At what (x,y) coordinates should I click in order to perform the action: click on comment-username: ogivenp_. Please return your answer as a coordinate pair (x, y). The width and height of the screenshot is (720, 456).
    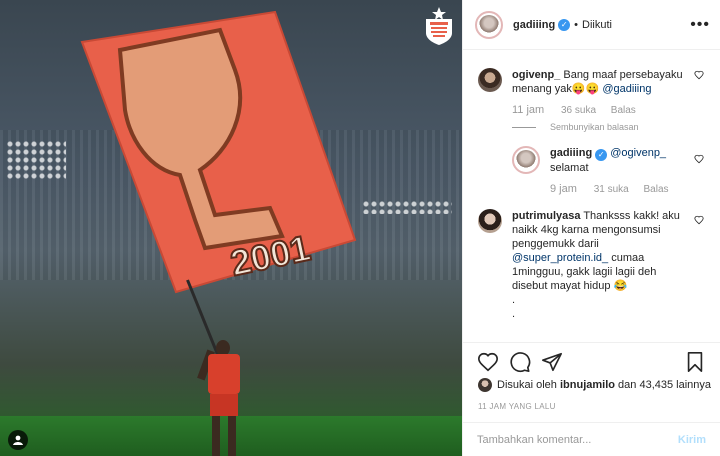
    Looking at the image, I should click on (536, 75).